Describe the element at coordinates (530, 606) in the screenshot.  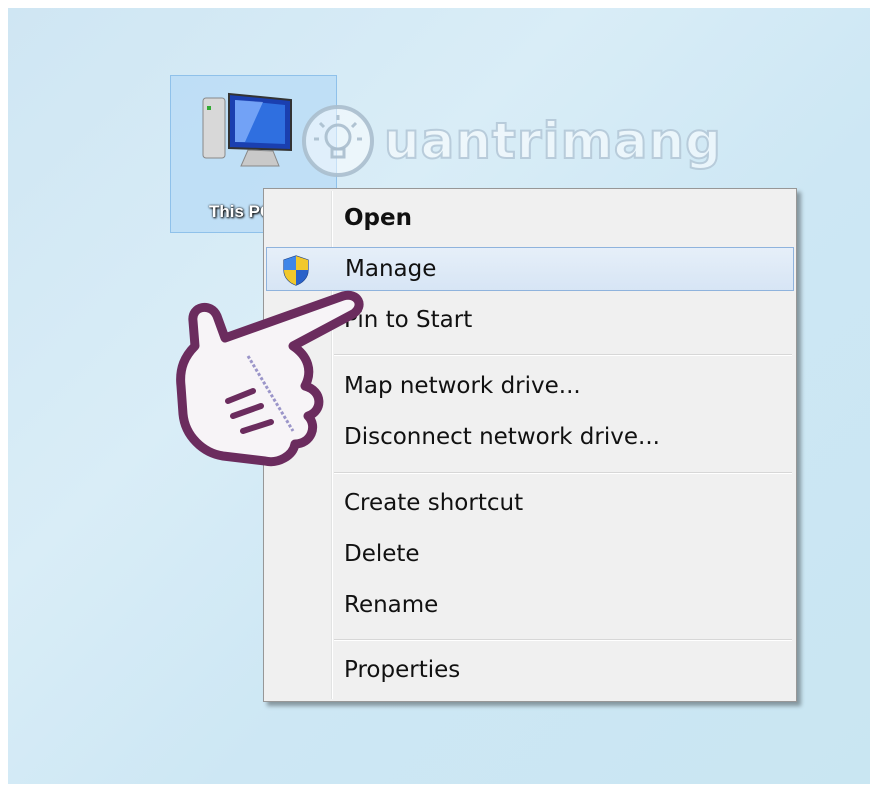
I see `menu-item-rename: Rename` at that location.